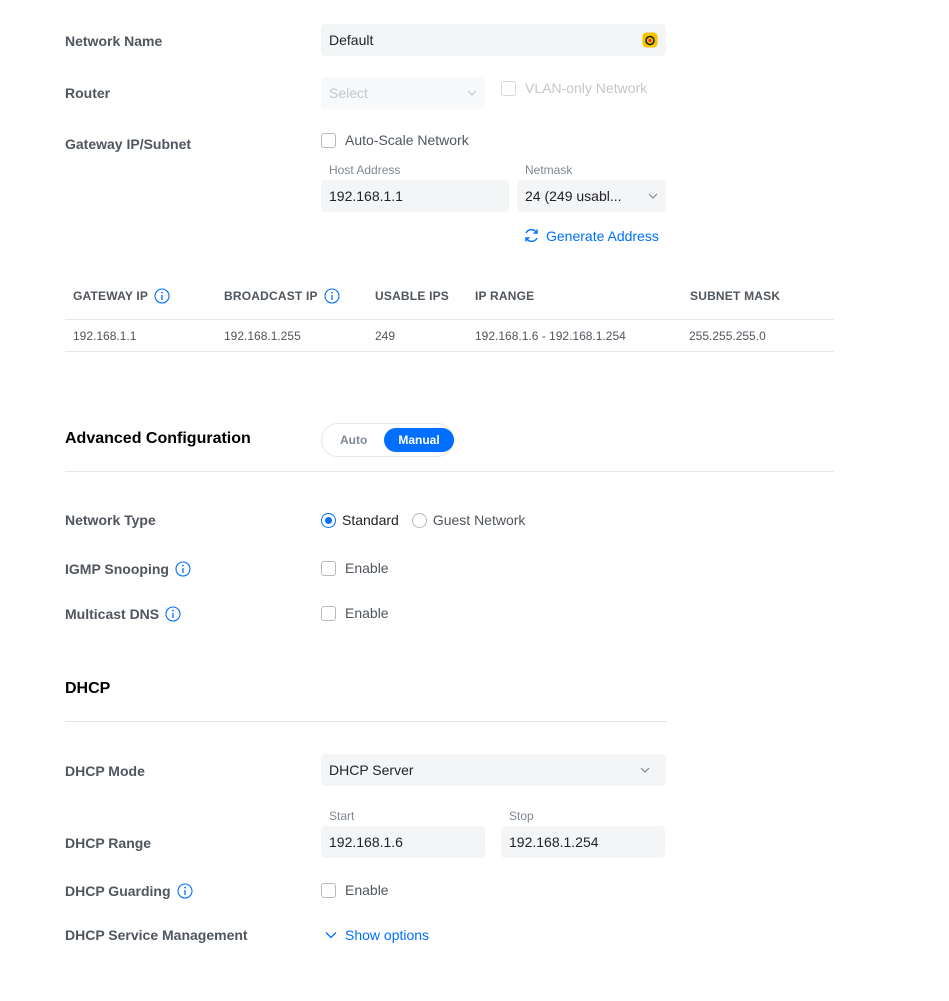  I want to click on igmp-snooping-label: IGMP Snooping, so click(128, 569).